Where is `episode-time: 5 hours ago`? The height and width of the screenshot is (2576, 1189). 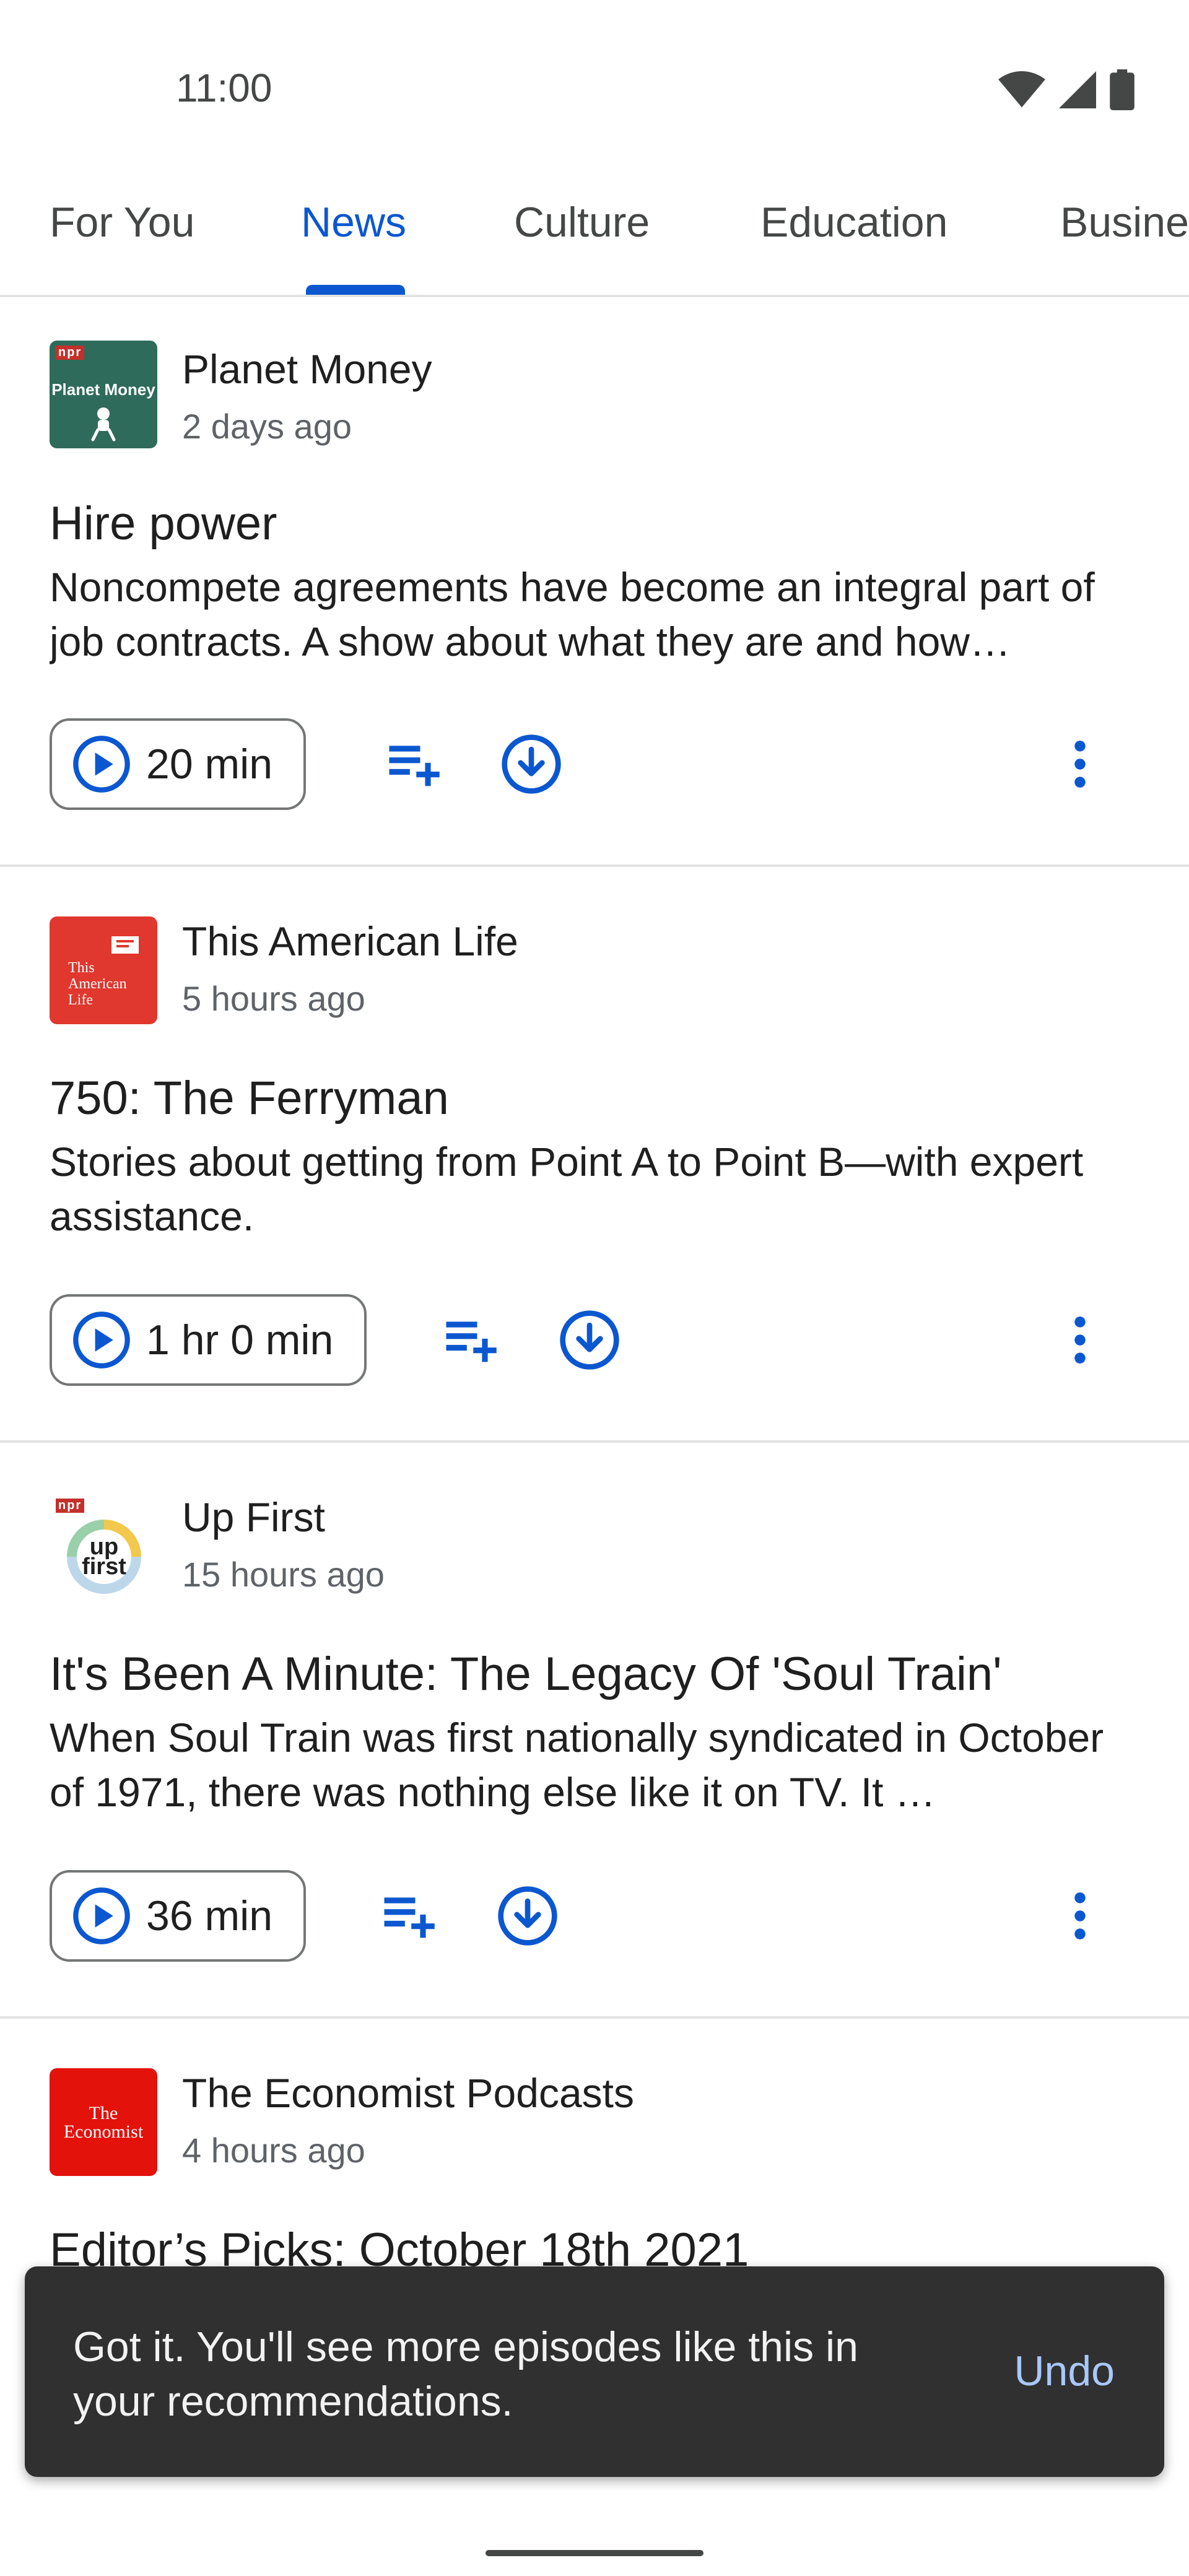 episode-time: 5 hours ago is located at coordinates (273, 998).